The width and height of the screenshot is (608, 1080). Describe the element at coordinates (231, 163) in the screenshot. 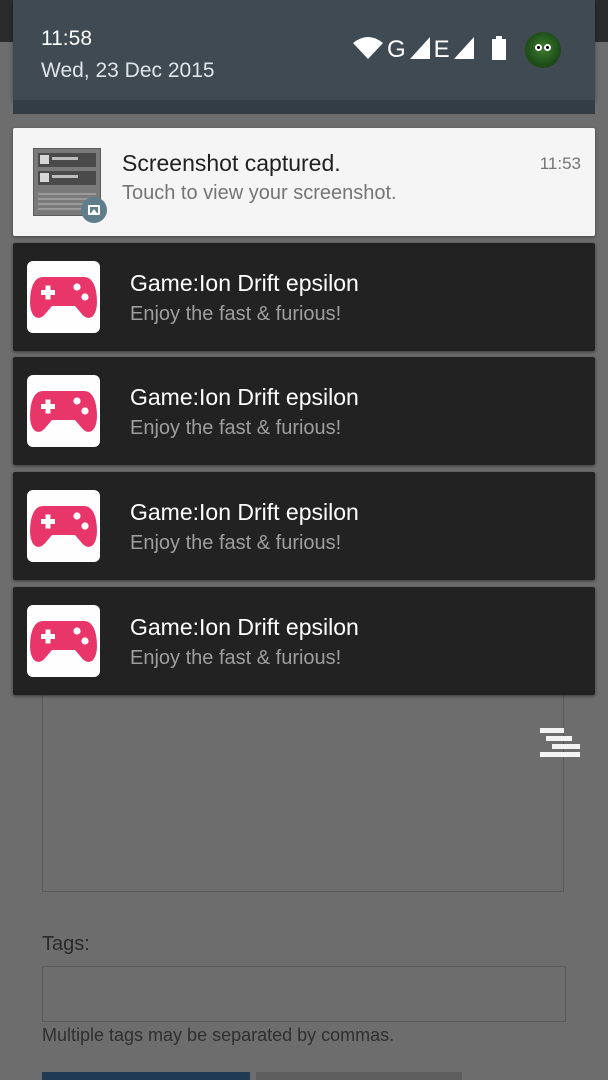

I see `notification-title: Screenshot captured.` at that location.